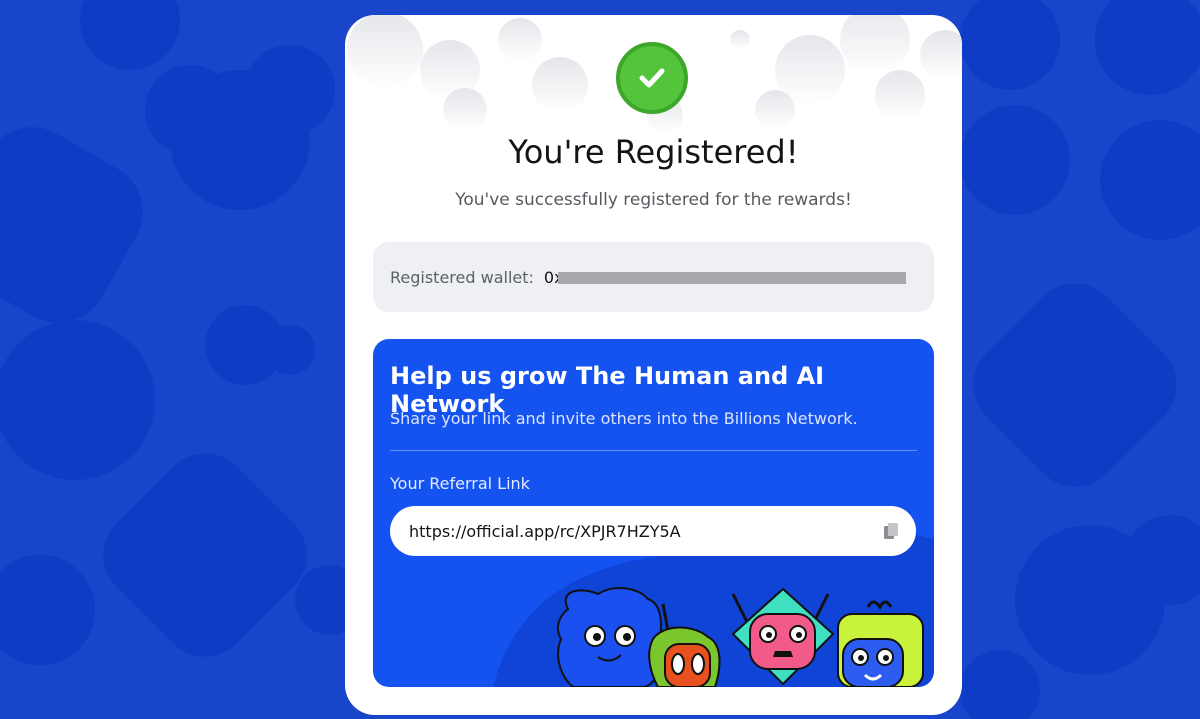 Image resolution: width=1200 pixels, height=719 pixels. What do you see at coordinates (652, 78) in the screenshot?
I see `success-check-icon` at bounding box center [652, 78].